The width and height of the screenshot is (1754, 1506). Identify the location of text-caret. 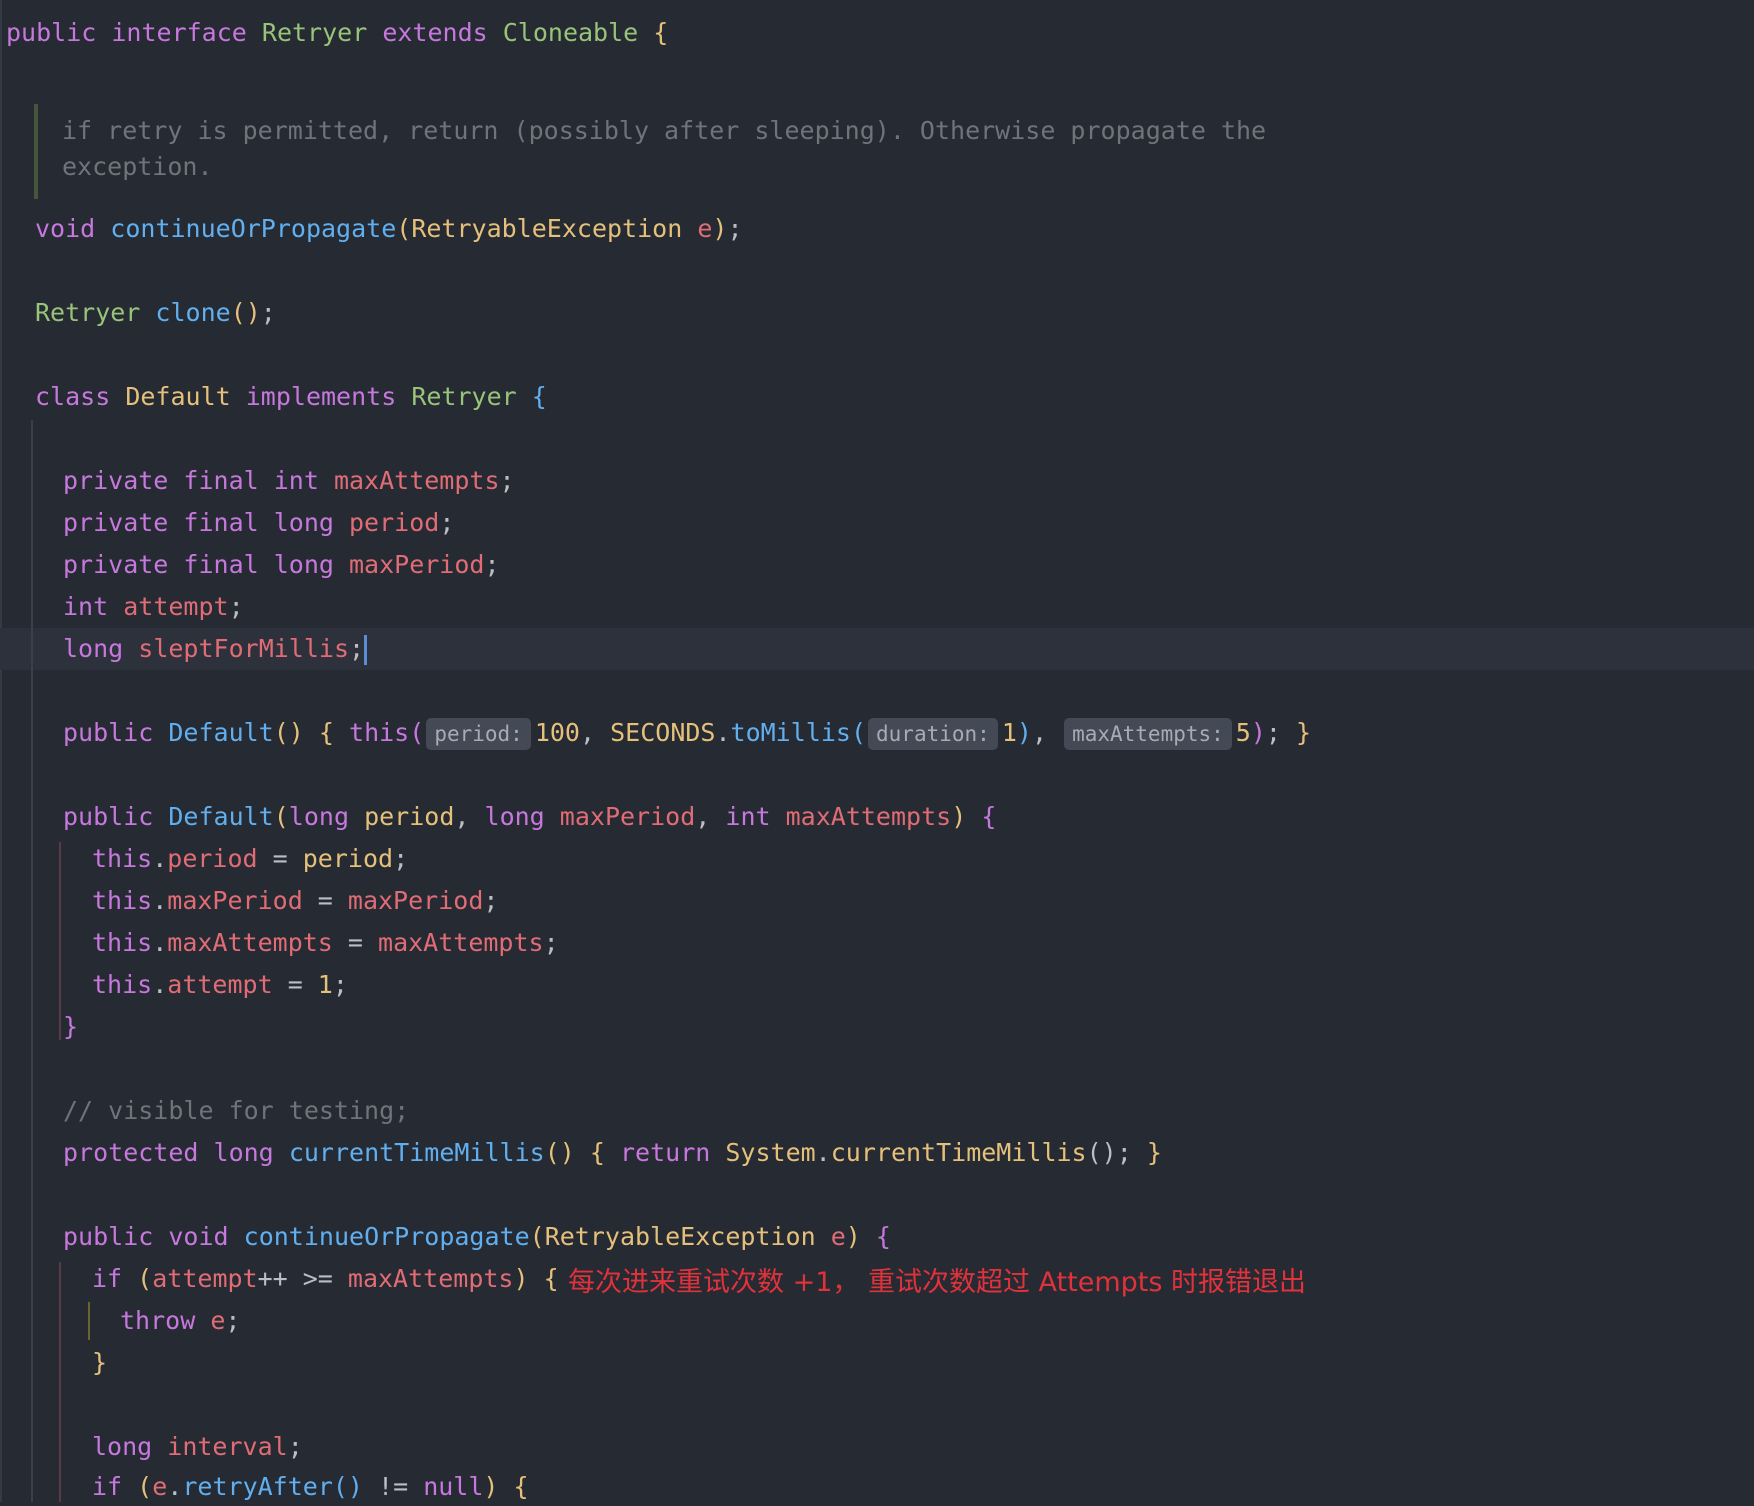
(366, 650).